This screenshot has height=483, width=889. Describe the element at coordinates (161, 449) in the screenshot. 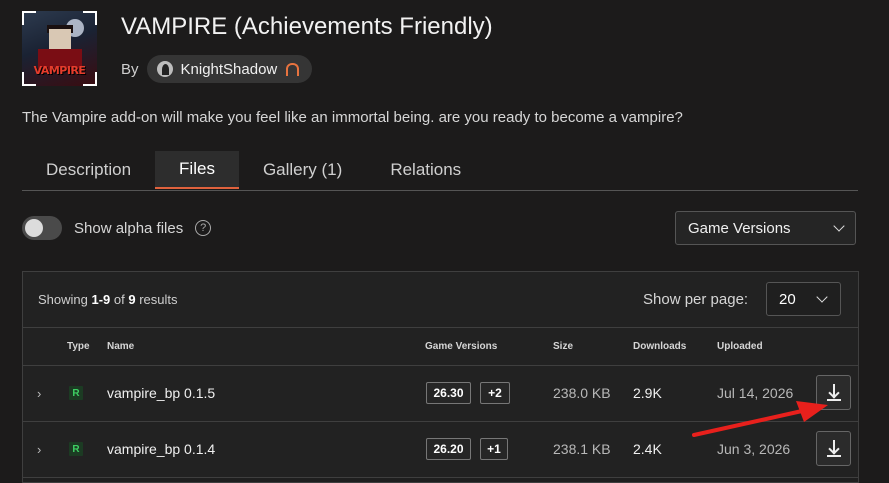

I see `file-name: vampire_bp 0.1.4` at that location.